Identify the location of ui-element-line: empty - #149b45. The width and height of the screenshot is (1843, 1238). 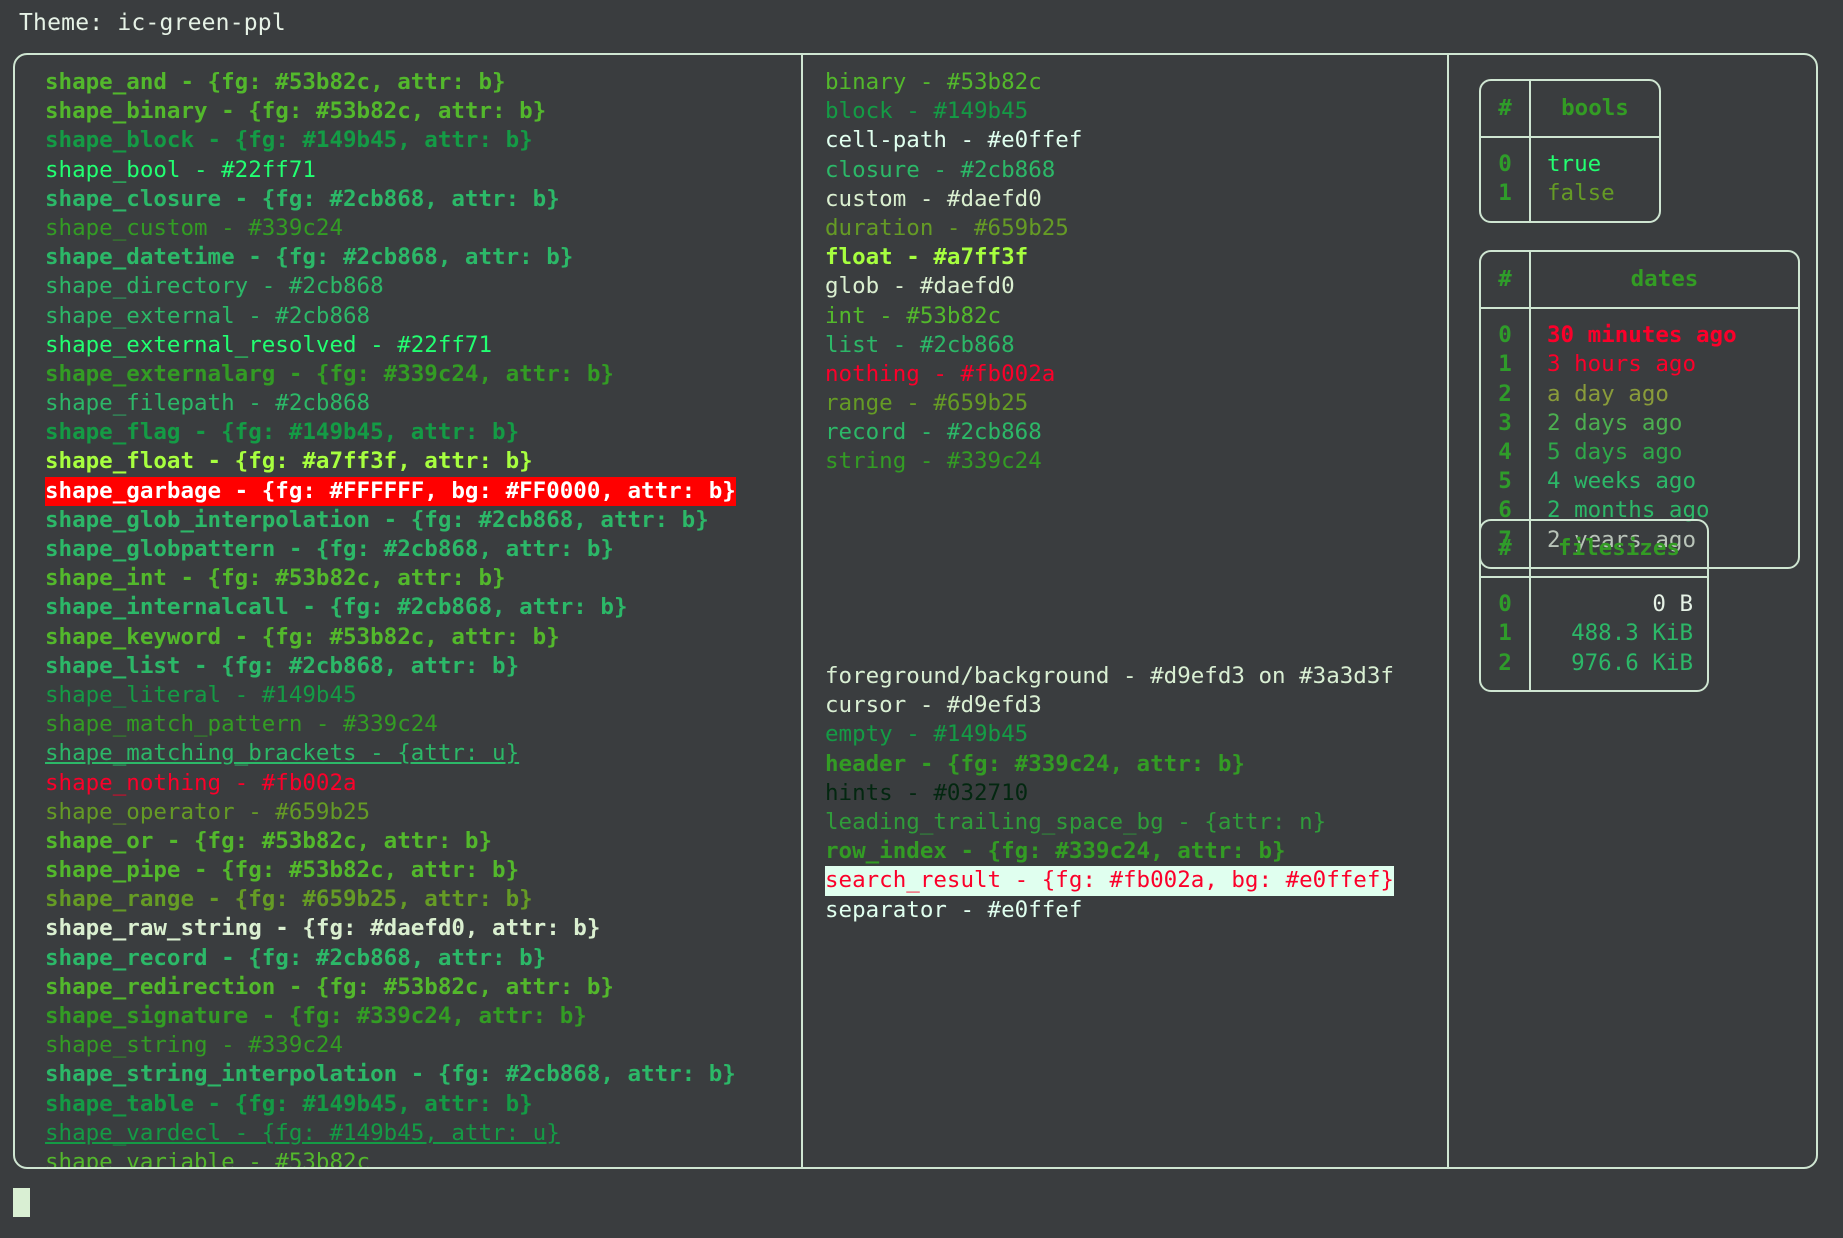
(927, 734).